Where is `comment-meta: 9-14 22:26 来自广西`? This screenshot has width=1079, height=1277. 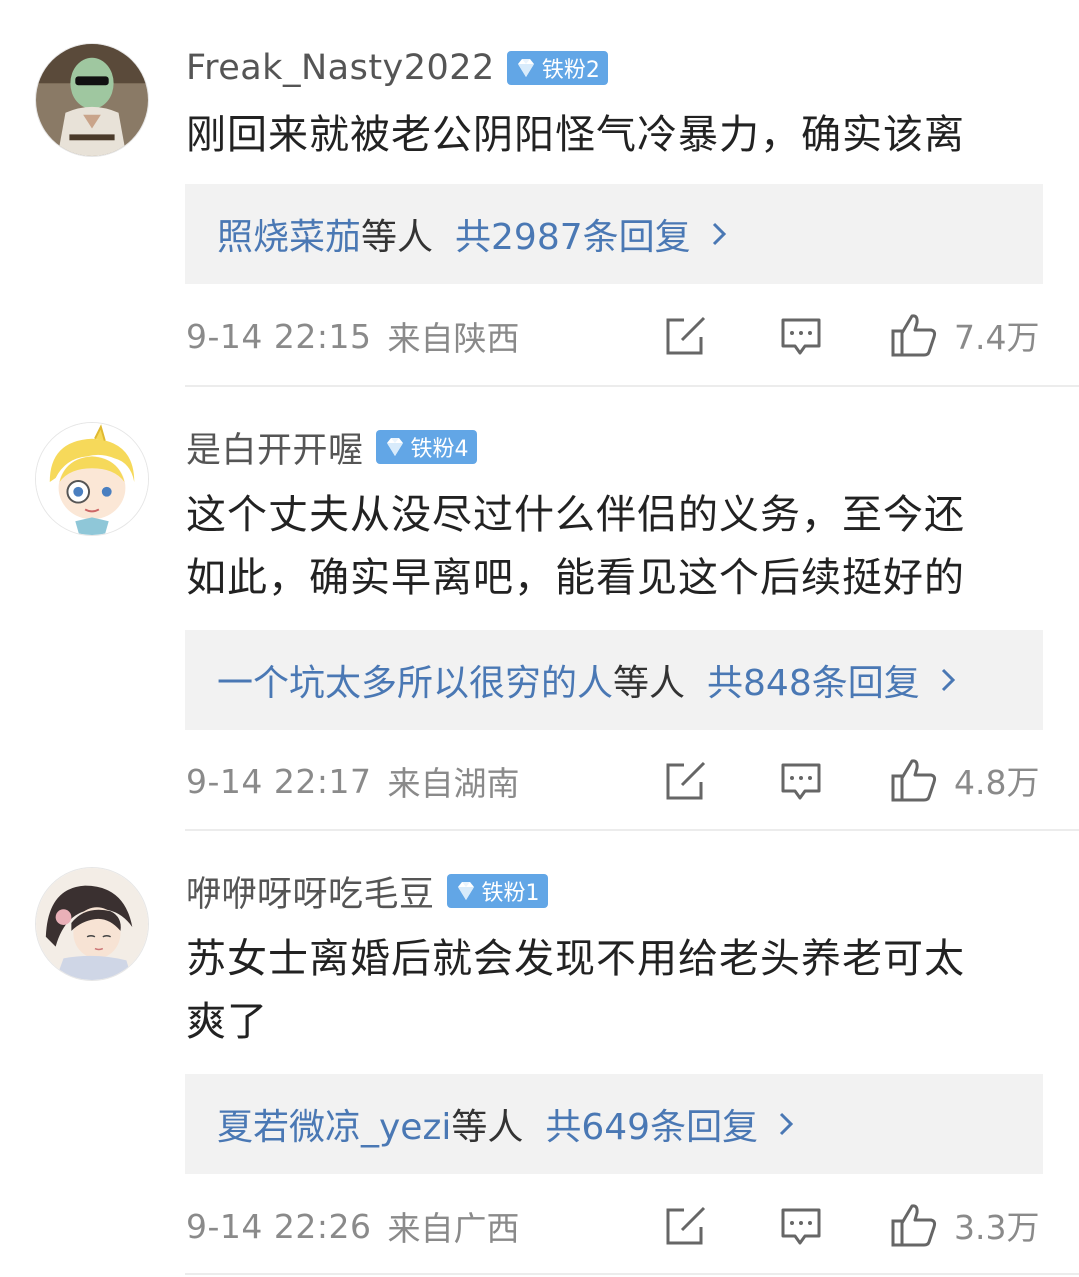
comment-meta: 9-14 22:26 来自广西 is located at coordinates (353, 1226).